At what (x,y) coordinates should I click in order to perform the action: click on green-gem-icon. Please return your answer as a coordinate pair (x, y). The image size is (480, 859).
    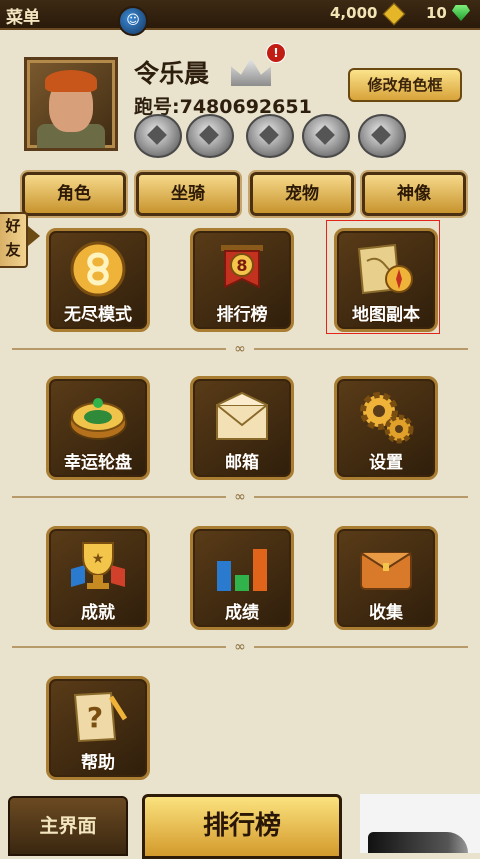
    Looking at the image, I should click on (461, 13).